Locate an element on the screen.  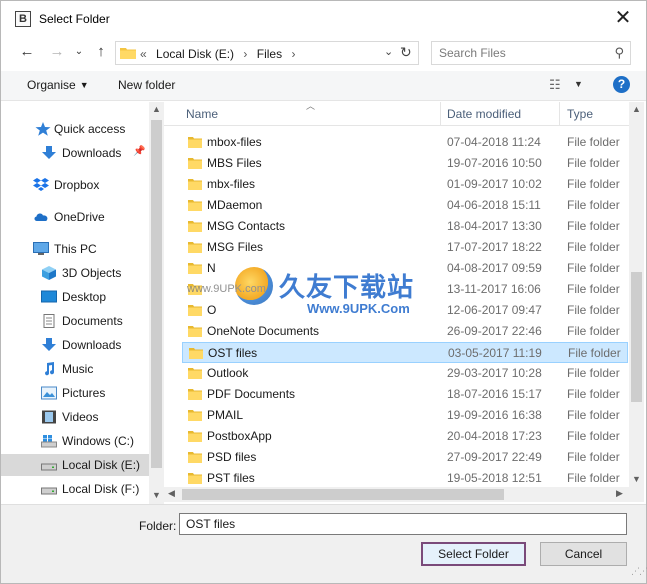
music-icon is located at coordinates (50, 369).